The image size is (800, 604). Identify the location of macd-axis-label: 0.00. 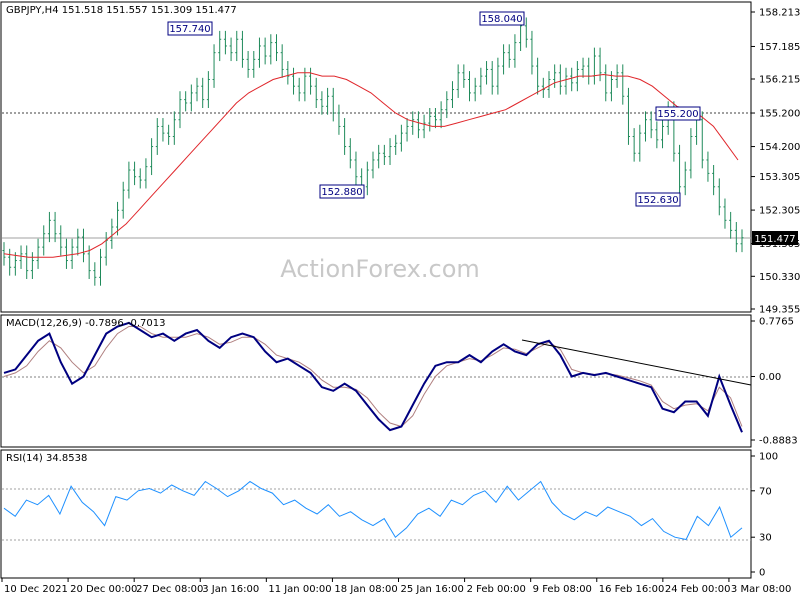
(770, 377).